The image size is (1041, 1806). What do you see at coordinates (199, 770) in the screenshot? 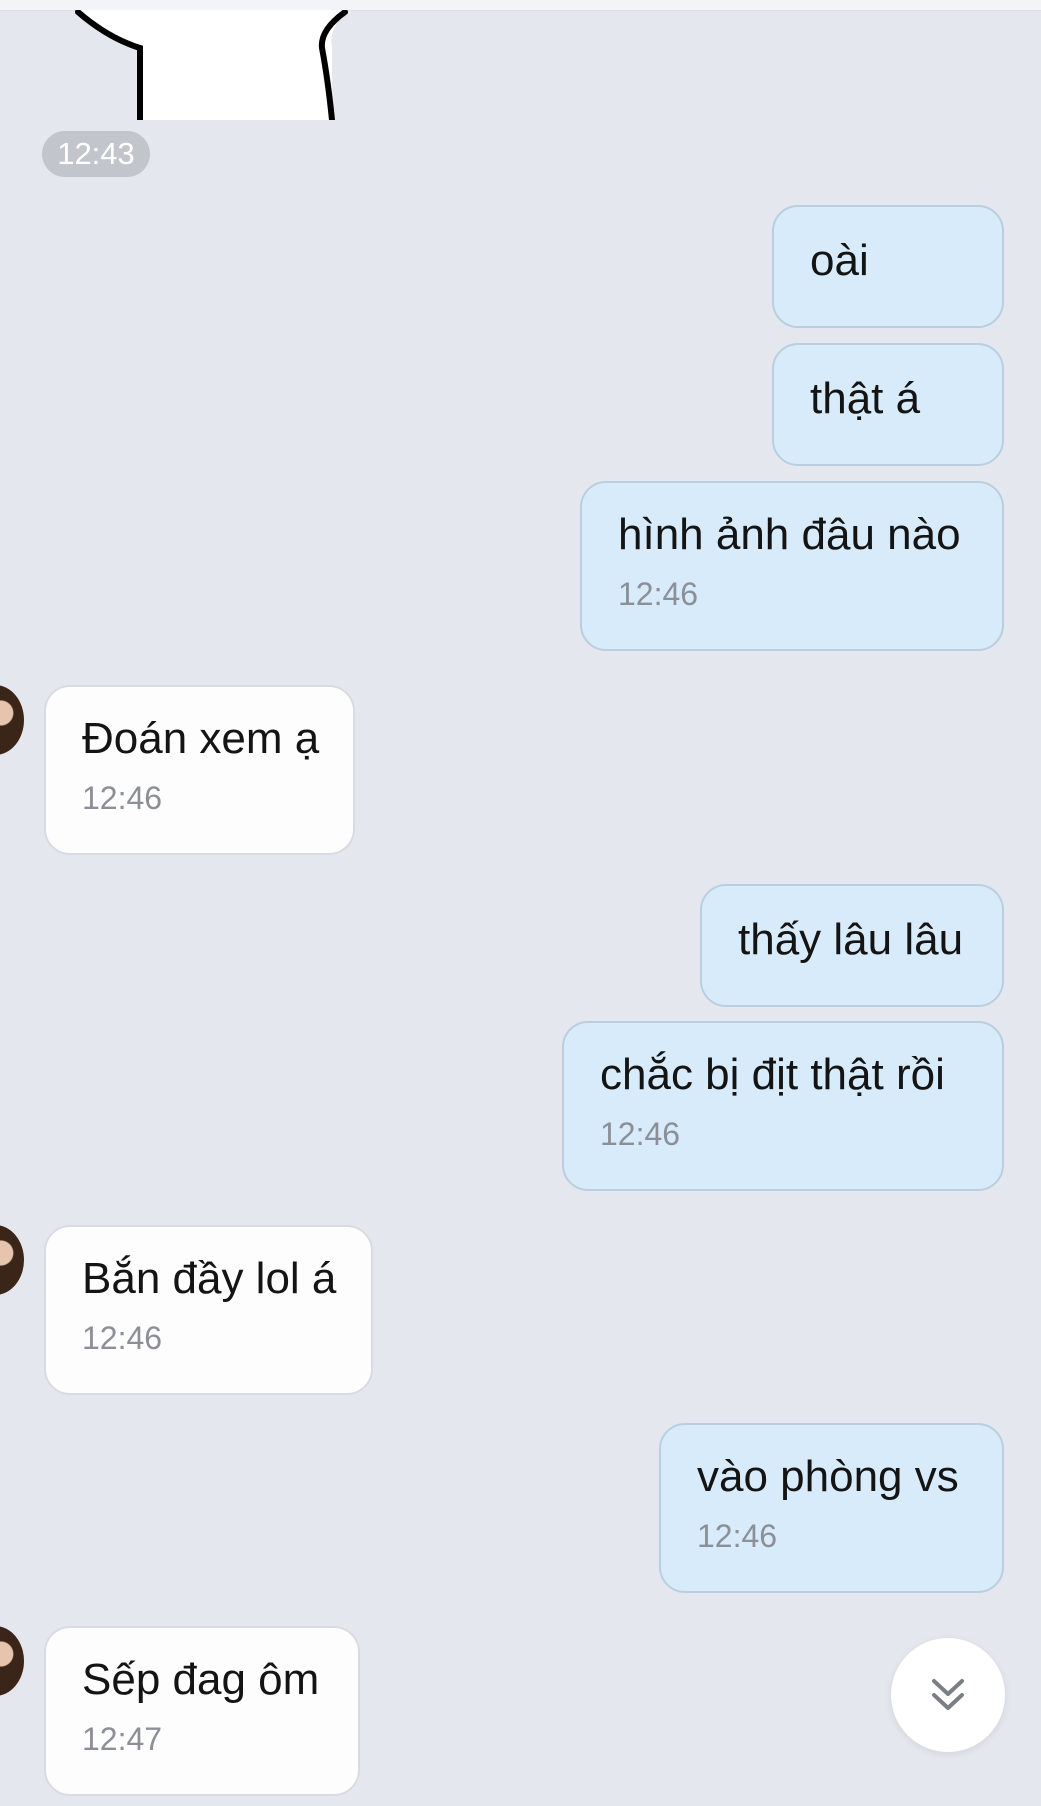
I see `message-bubble-incoming: Đoán xem ạ 12:46` at bounding box center [199, 770].